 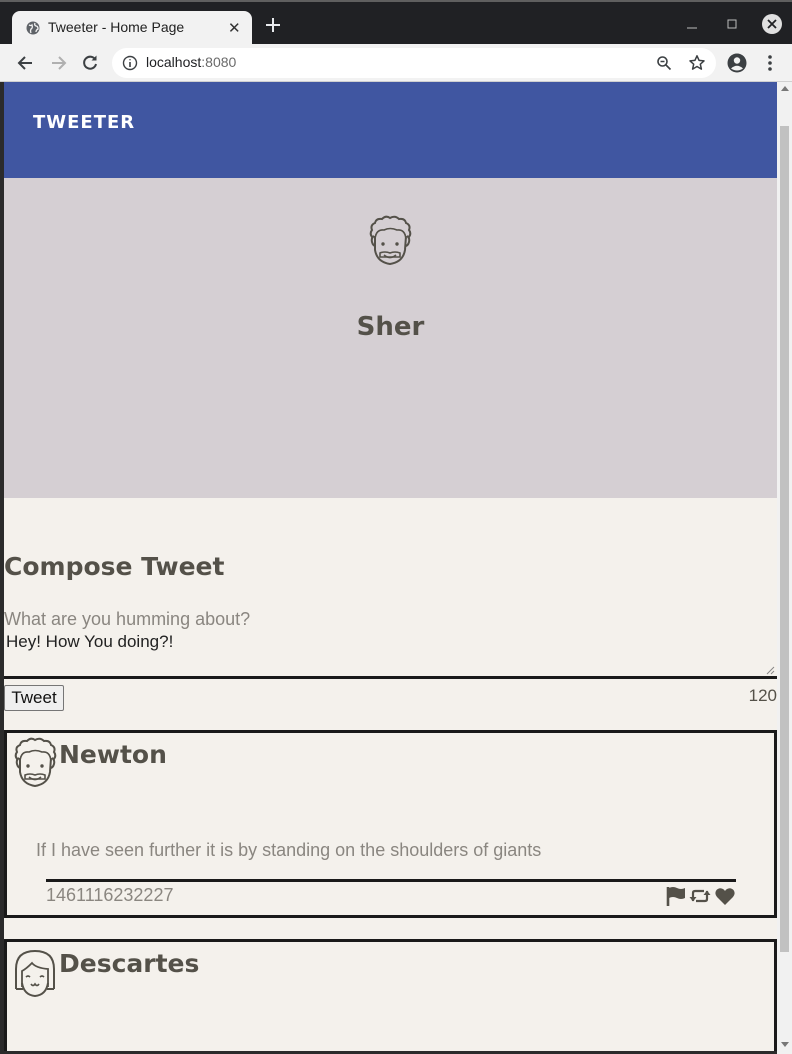 I want to click on url-port: :8080, so click(x=219, y=62).